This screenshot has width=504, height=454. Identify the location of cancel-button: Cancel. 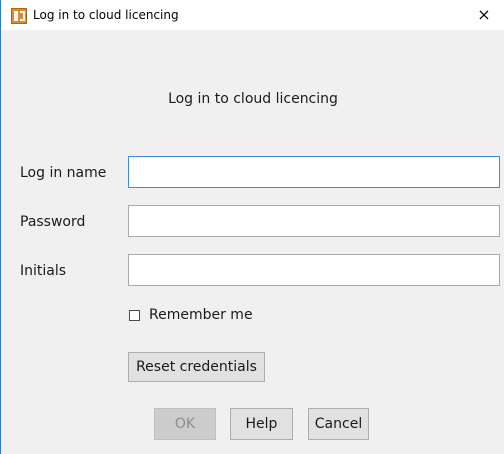
(338, 424).